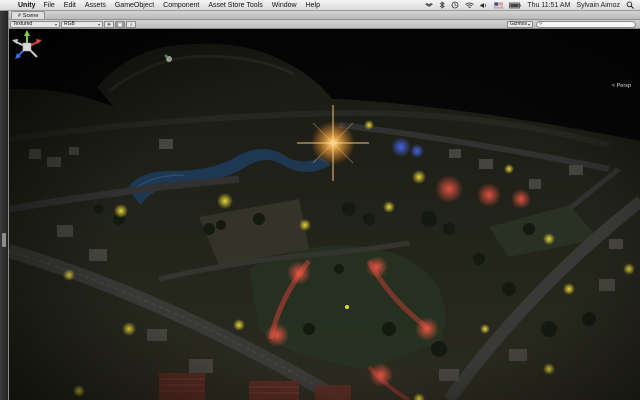  I want to click on wifi-icon, so click(470, 5).